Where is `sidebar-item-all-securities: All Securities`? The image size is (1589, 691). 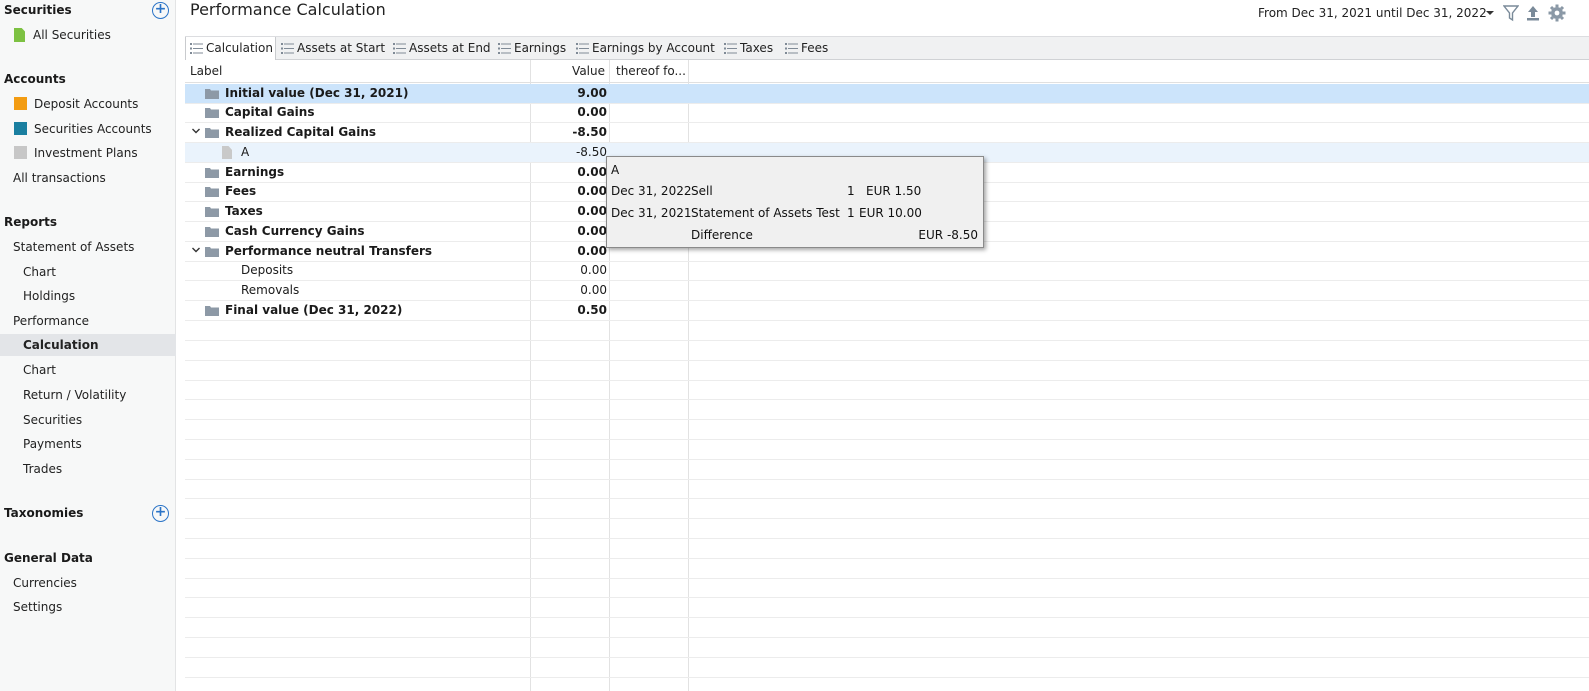 sidebar-item-all-securities: All Securities is located at coordinates (62, 35).